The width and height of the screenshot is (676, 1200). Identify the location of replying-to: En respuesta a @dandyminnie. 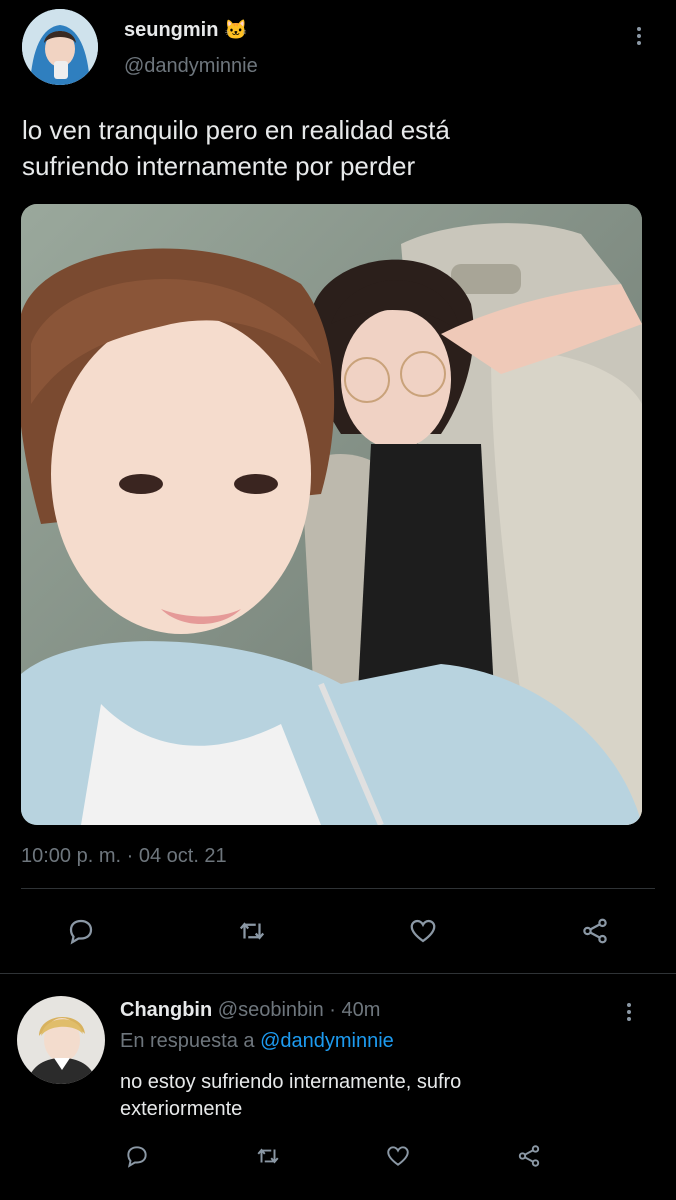
(257, 1041).